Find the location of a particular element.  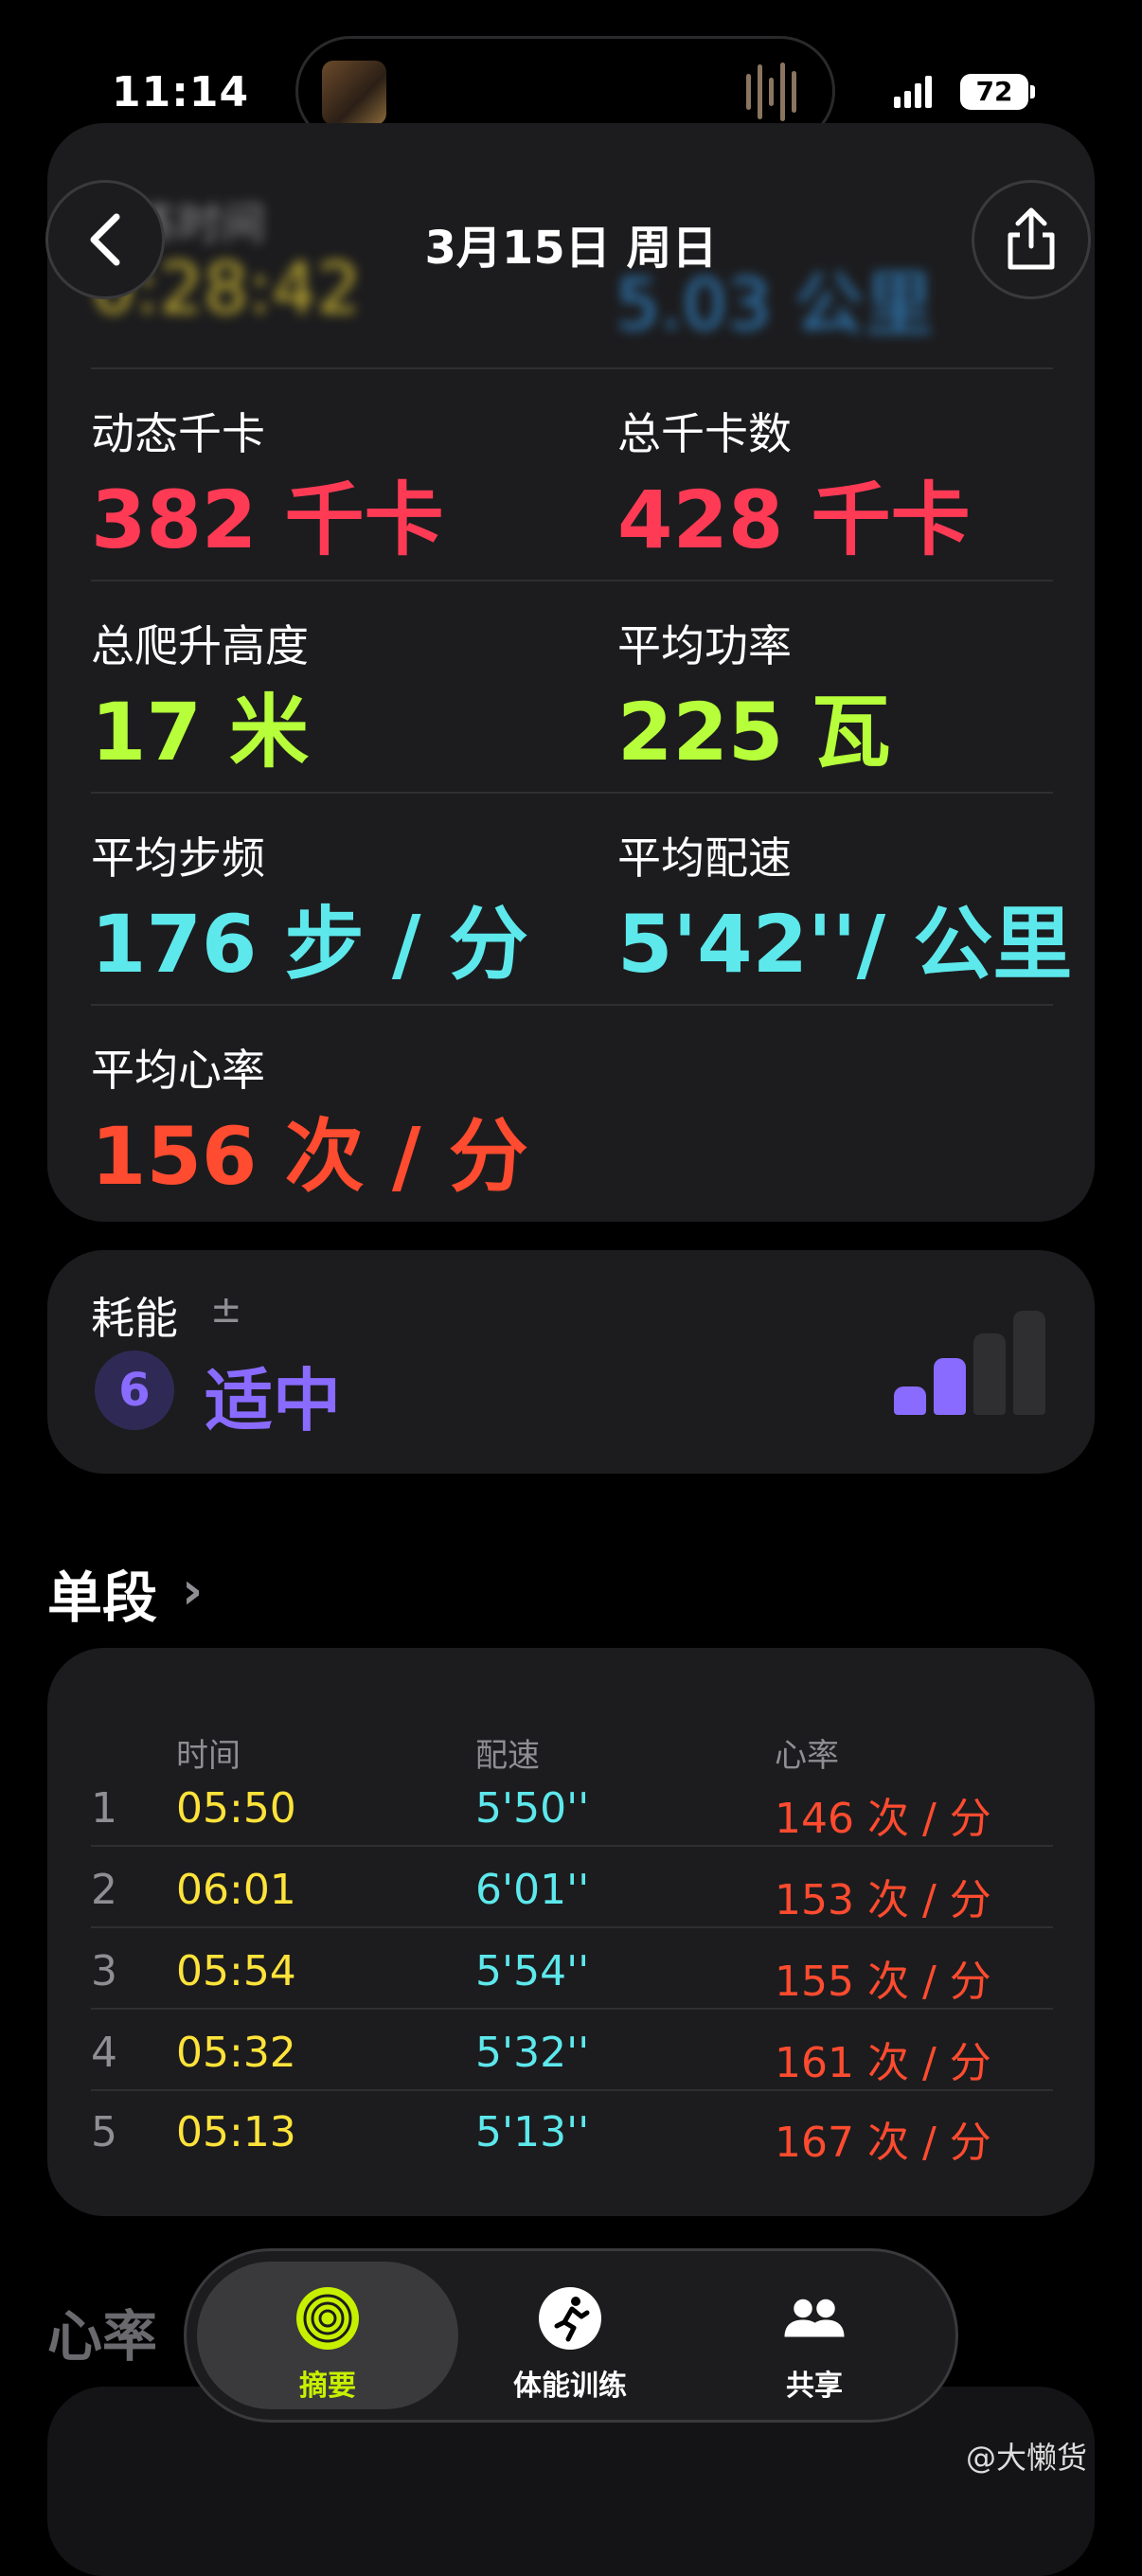

stat-label-total-kcal: 总千卡数 is located at coordinates (704, 433).